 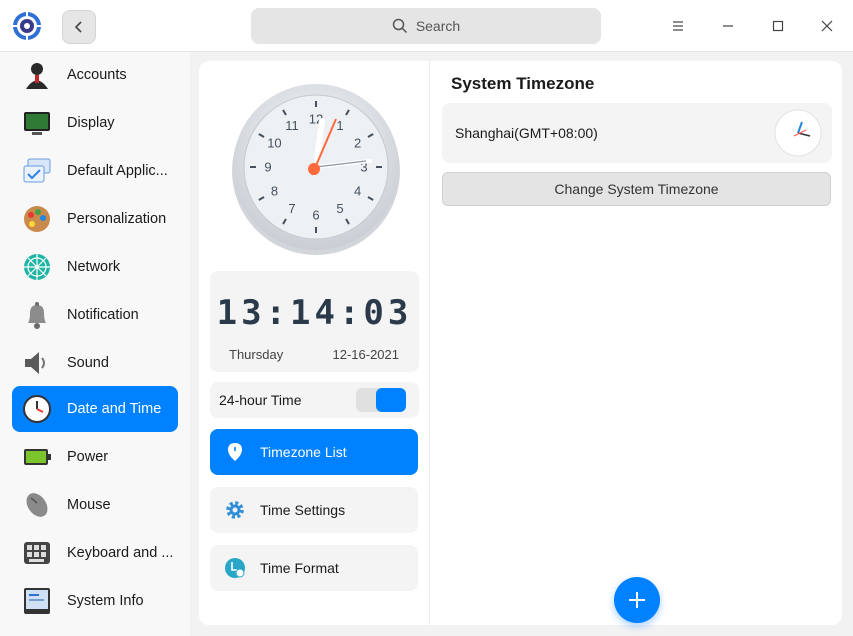 What do you see at coordinates (260, 400) in the screenshot?
I see `hour-format-label: 24-hour Time` at bounding box center [260, 400].